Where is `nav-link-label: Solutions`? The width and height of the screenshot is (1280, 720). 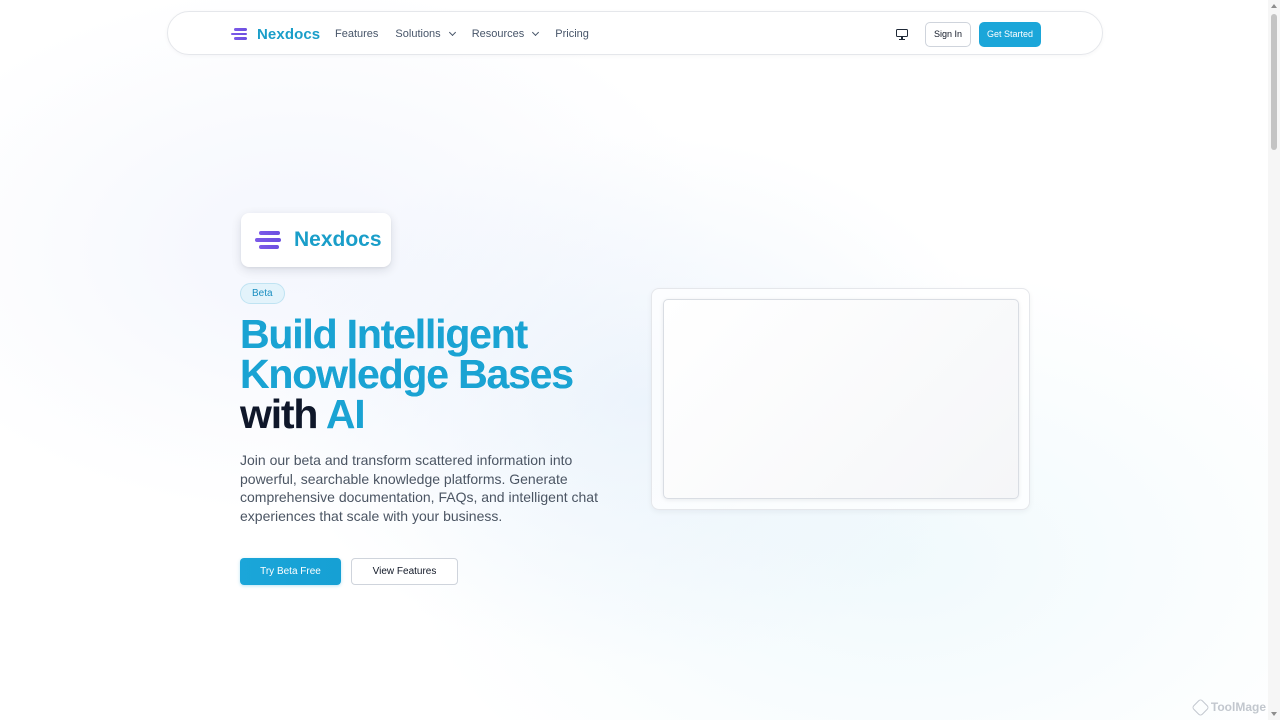
nav-link-label: Solutions is located at coordinates (418, 34).